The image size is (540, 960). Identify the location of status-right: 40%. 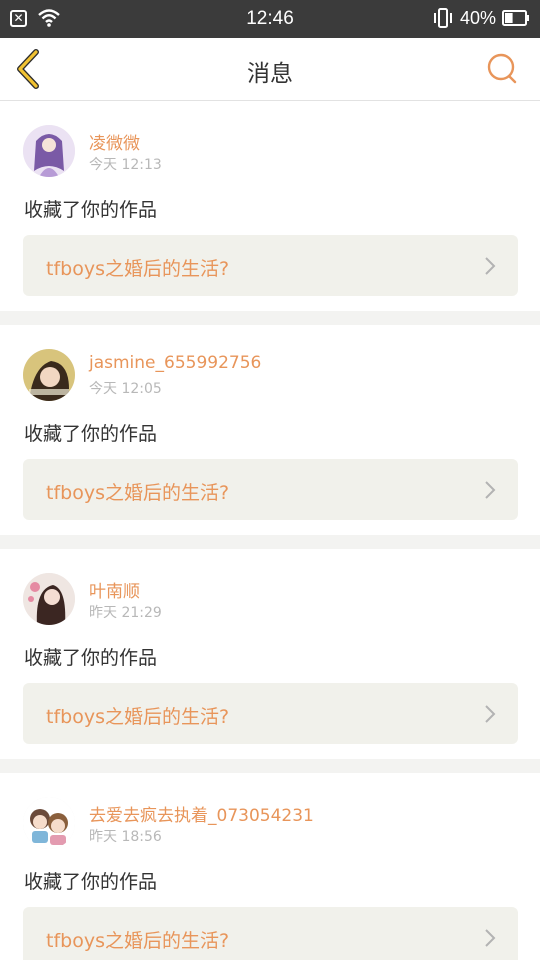
(481, 18).